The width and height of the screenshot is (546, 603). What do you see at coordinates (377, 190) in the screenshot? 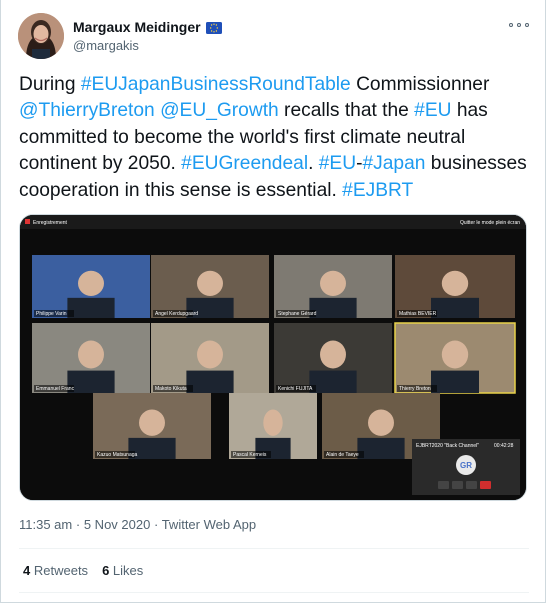
I see `hashtag-link: #EJBRT` at bounding box center [377, 190].